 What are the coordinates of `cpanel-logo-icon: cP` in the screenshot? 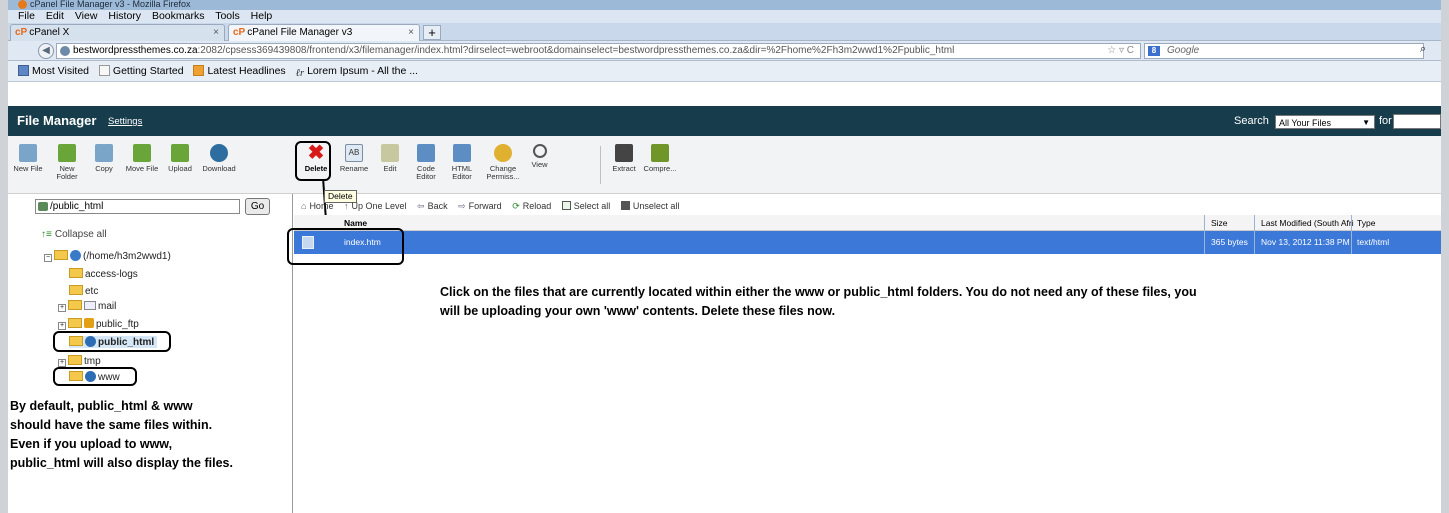 It's located at (239, 32).